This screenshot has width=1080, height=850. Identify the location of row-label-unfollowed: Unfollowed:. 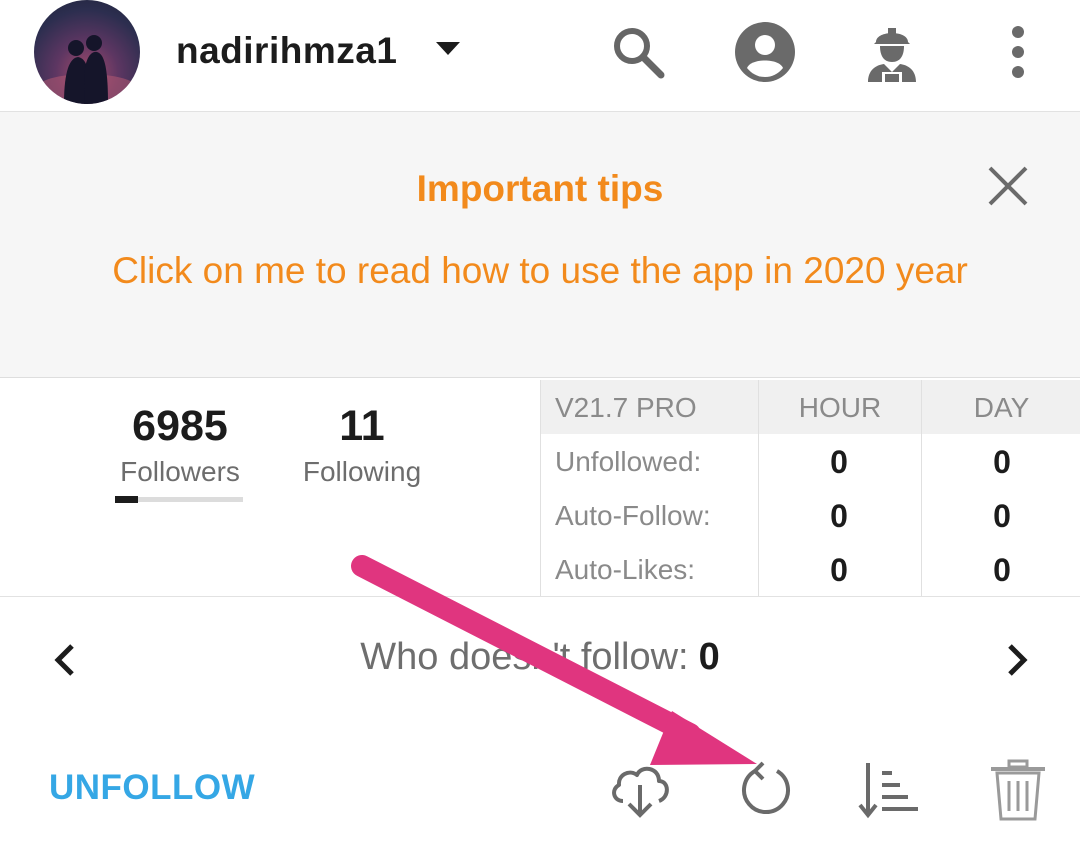
(628, 461).